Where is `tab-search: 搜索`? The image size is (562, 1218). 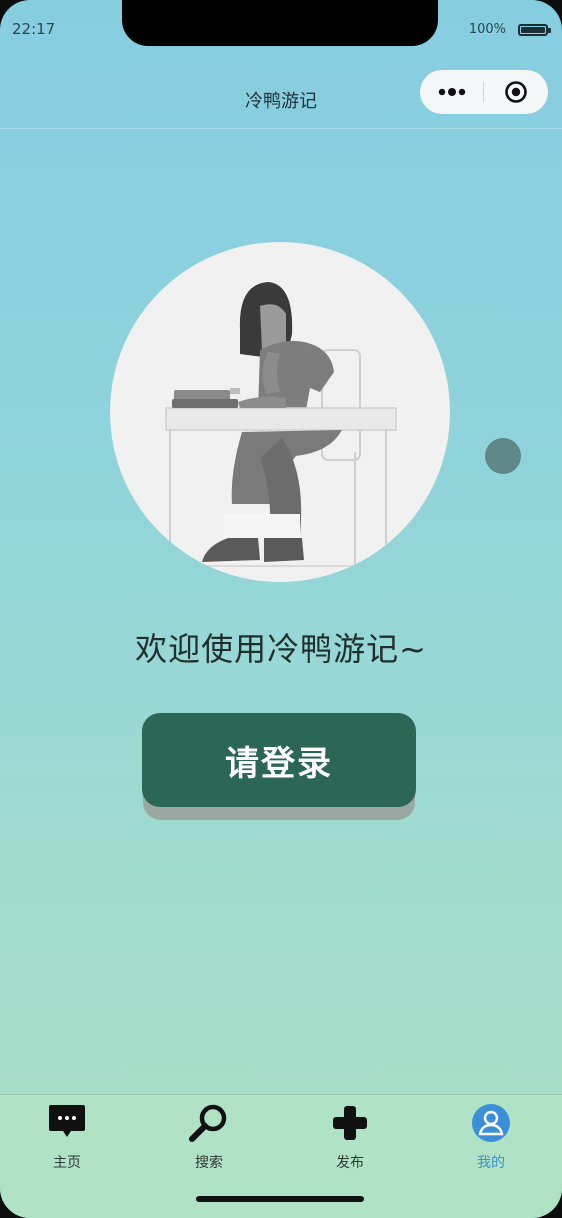
tab-search: 搜索 is located at coordinates (209, 1138).